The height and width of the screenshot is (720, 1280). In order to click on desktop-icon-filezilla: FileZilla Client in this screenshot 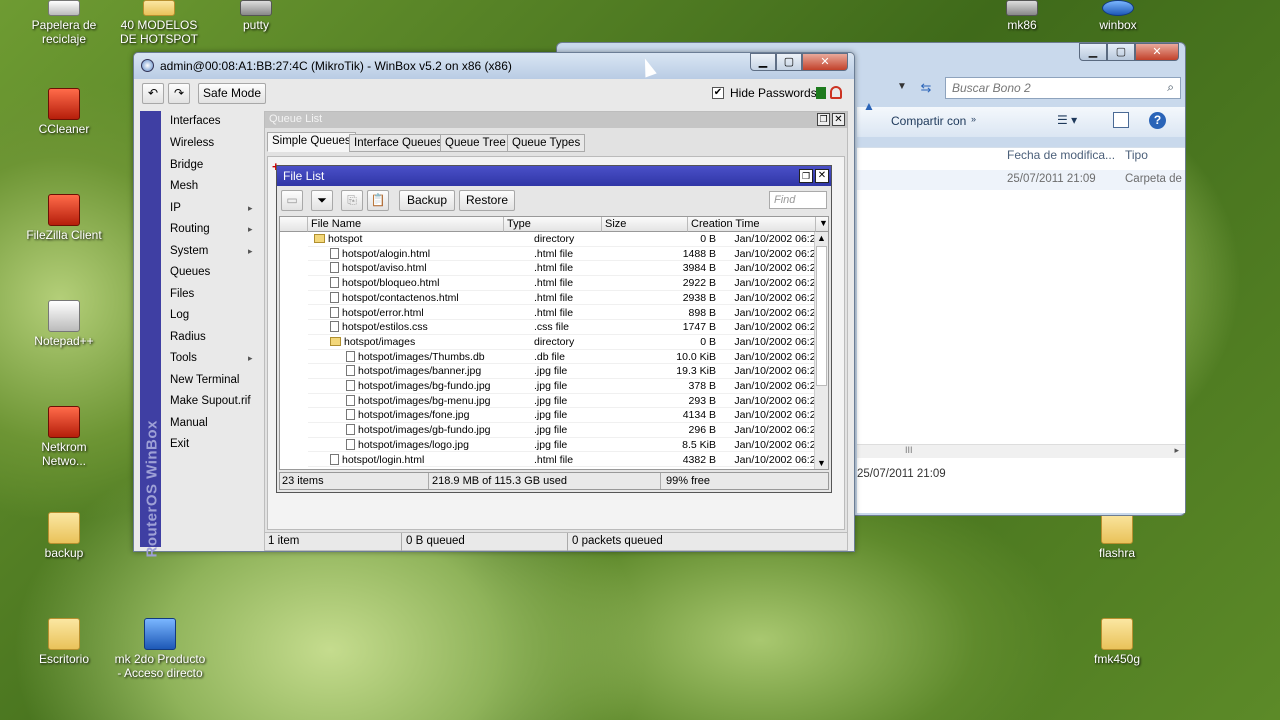, I will do `click(64, 218)`.